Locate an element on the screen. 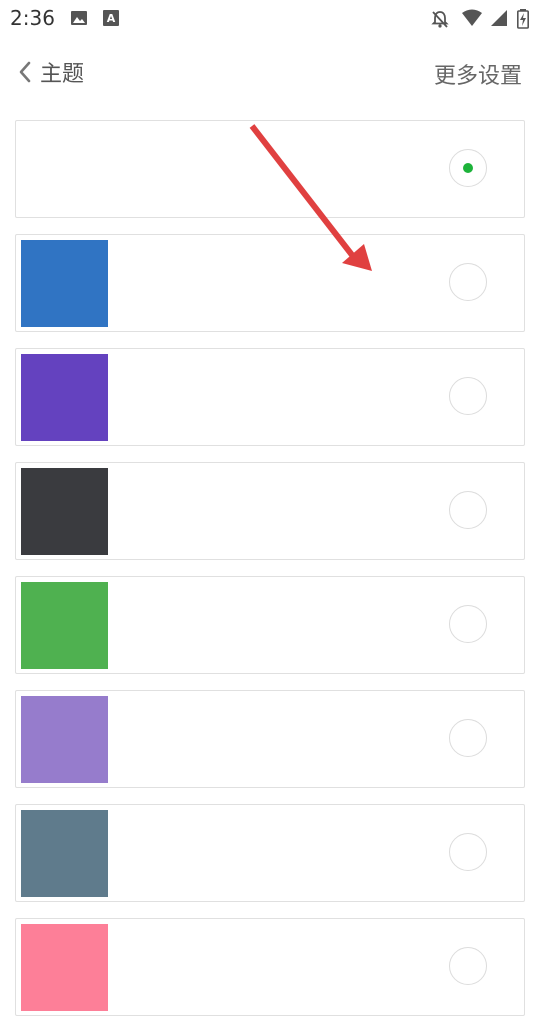  theme-item-slate is located at coordinates (270, 853).